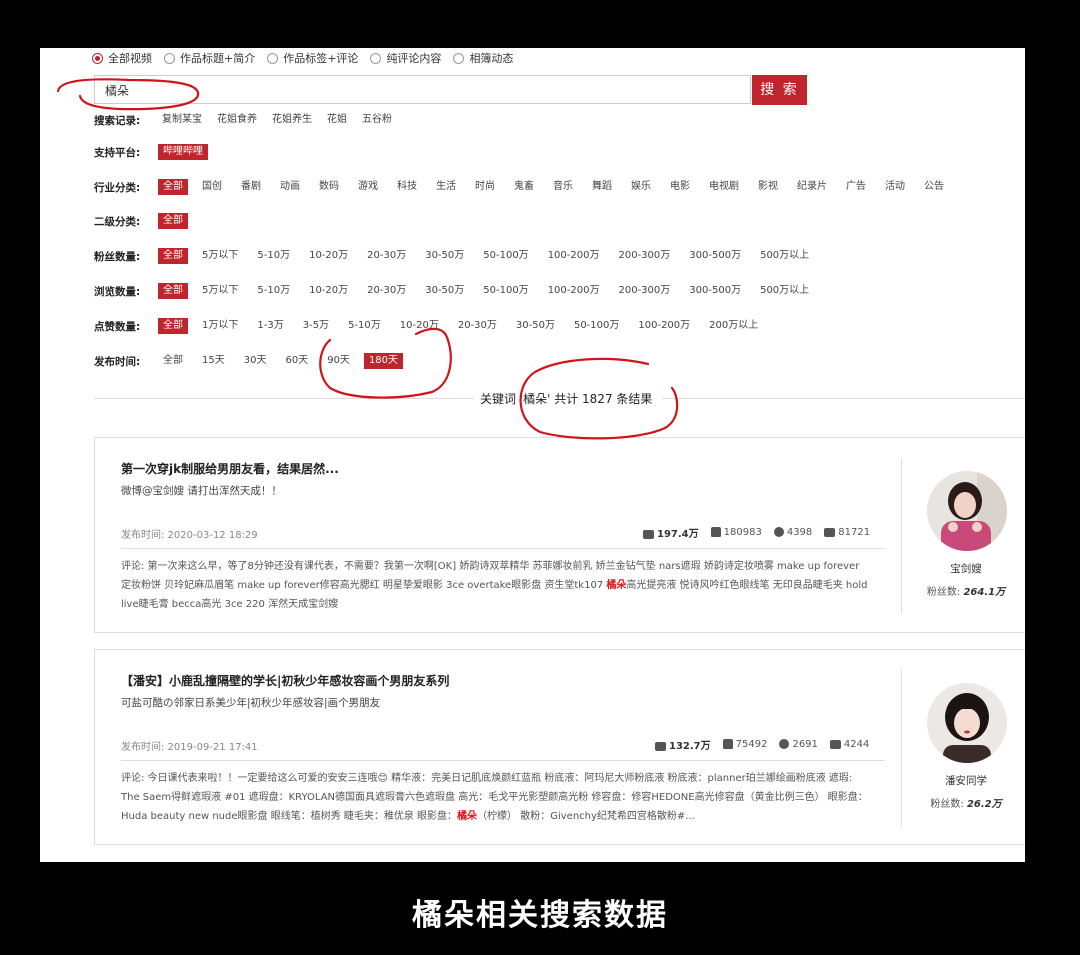  What do you see at coordinates (540, 915) in the screenshot?
I see `caption: 橘朵相关搜索数据` at bounding box center [540, 915].